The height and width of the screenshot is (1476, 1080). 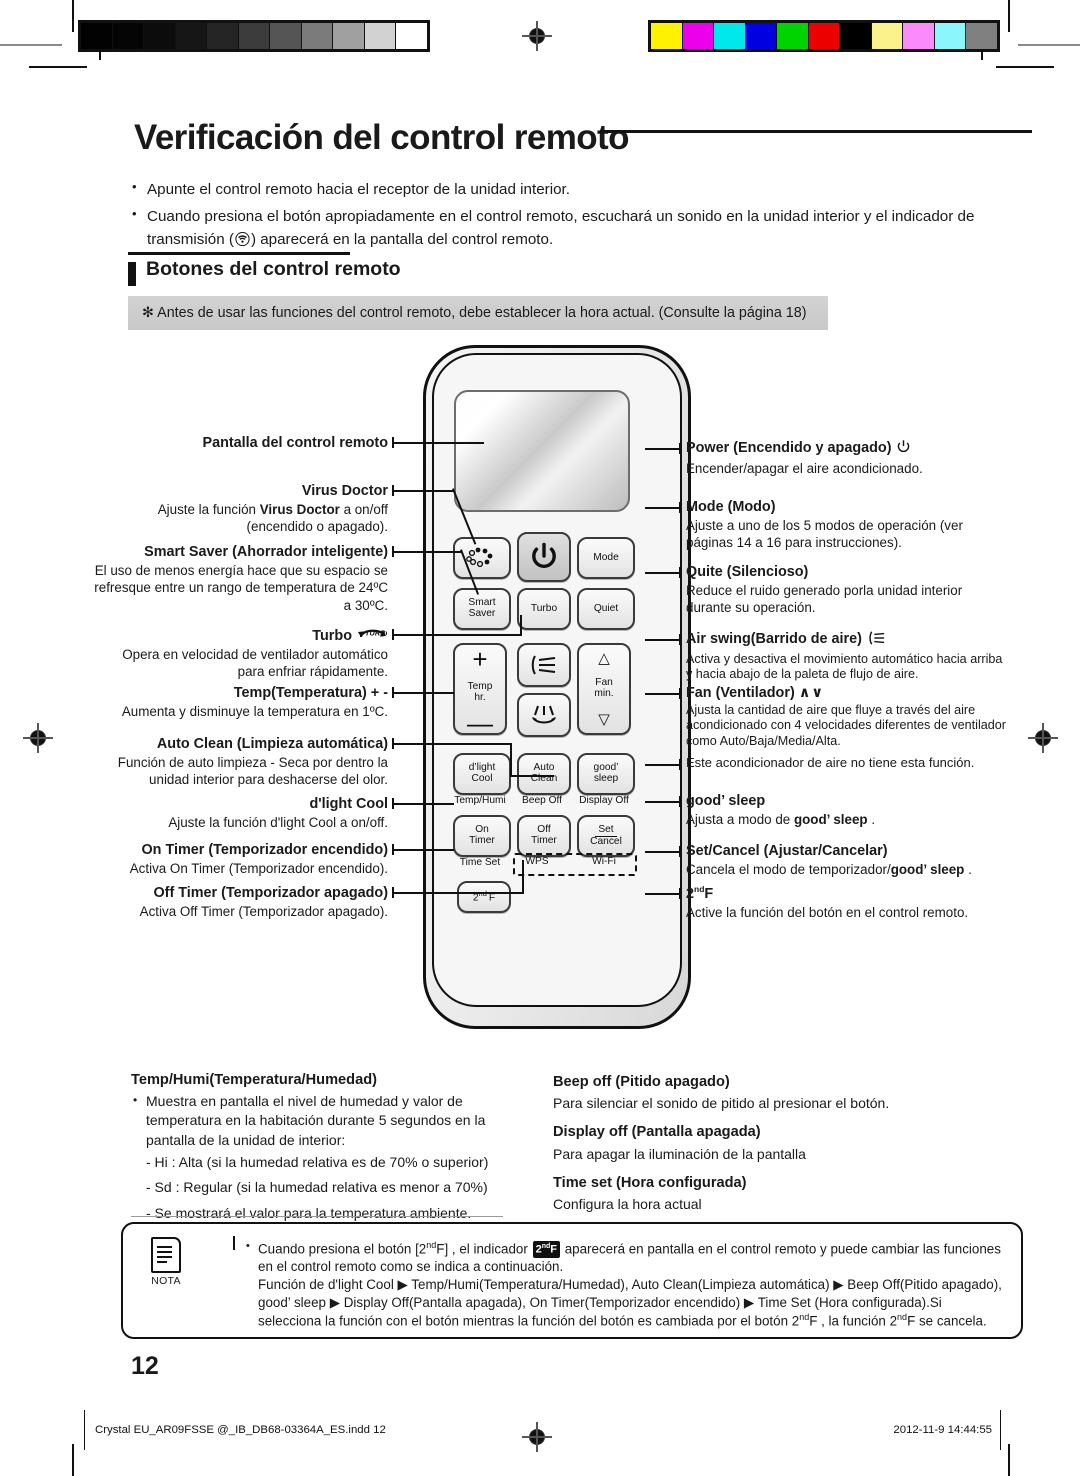 What do you see at coordinates (145, 1366) in the screenshot?
I see `page-number: 12` at bounding box center [145, 1366].